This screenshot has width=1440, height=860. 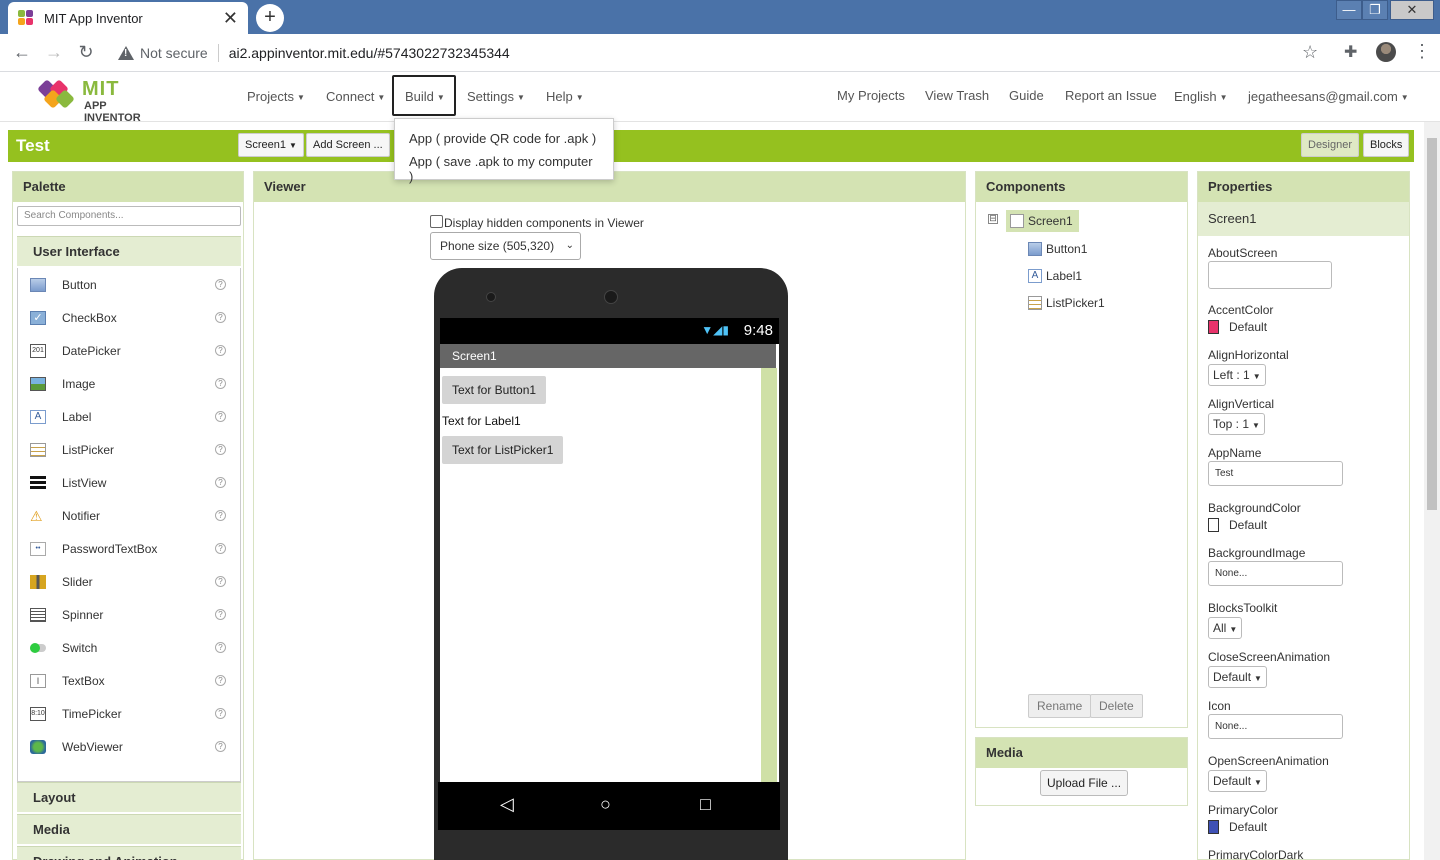 What do you see at coordinates (1386, 52) in the screenshot?
I see `profile-avatar` at bounding box center [1386, 52].